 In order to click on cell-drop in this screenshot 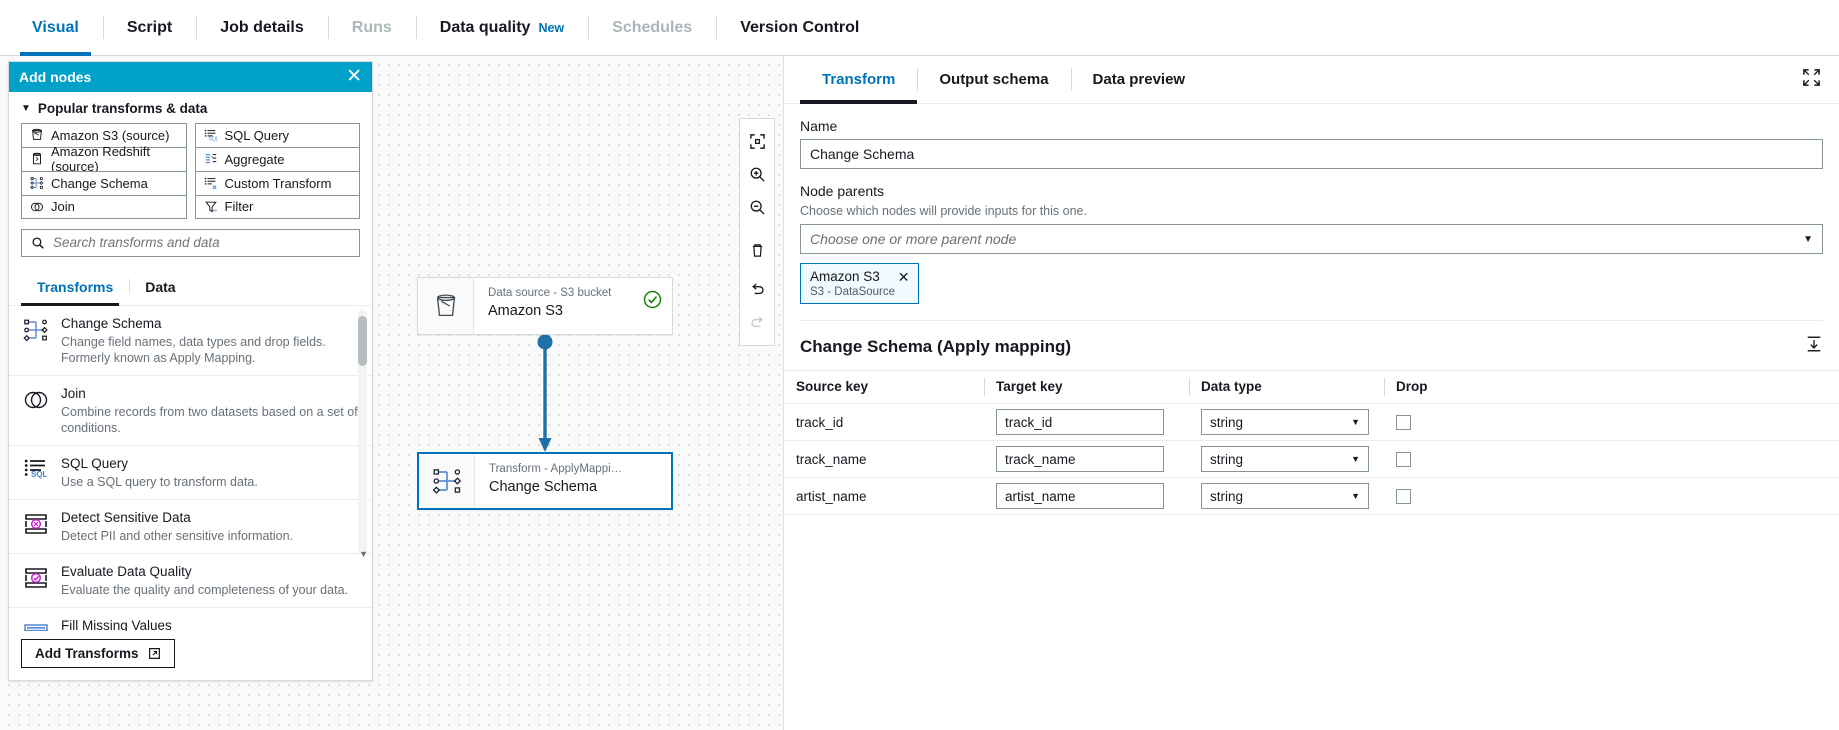, I will do `click(1611, 496)`.